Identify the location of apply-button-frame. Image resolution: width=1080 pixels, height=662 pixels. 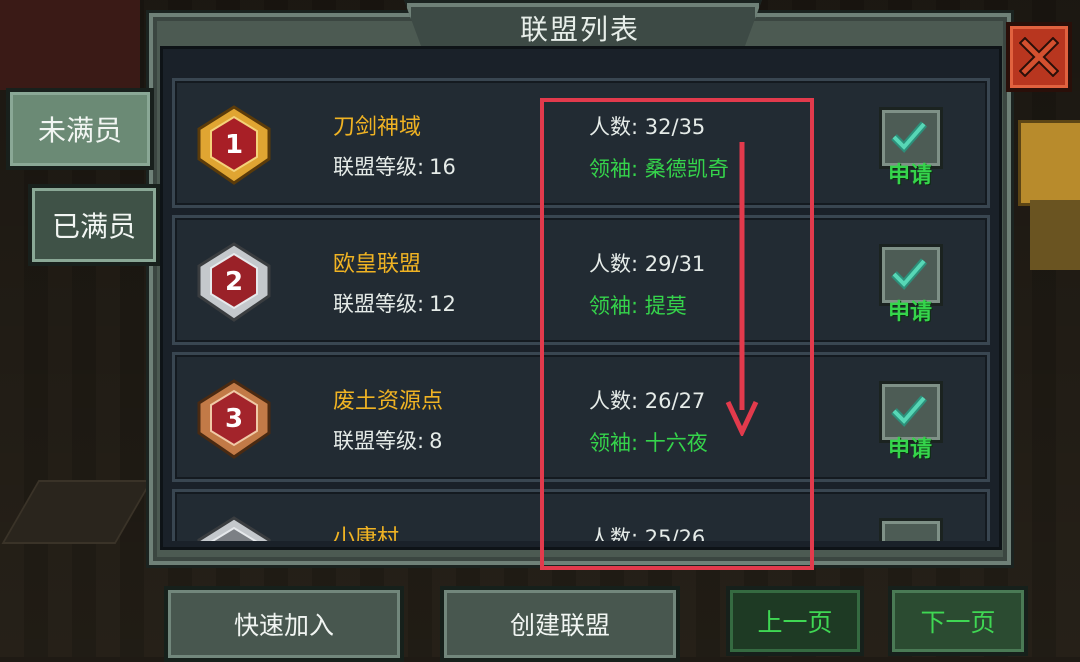
(911, 529).